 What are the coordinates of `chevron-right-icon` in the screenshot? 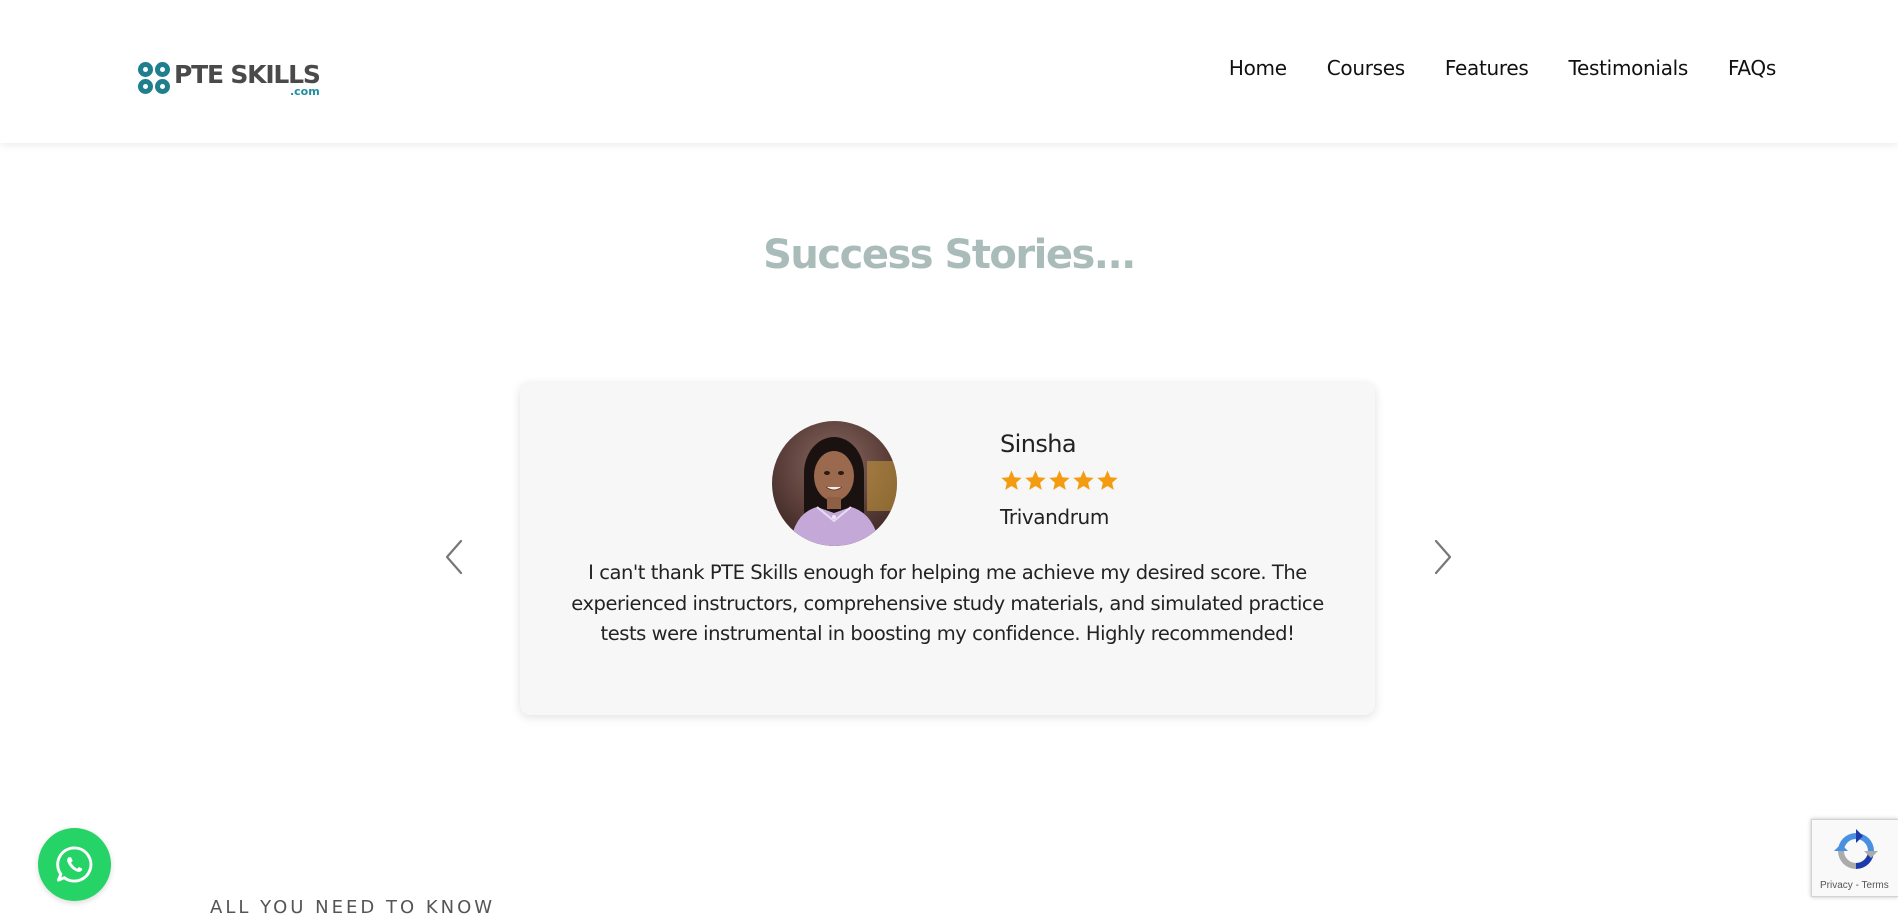 It's located at (1443, 557).